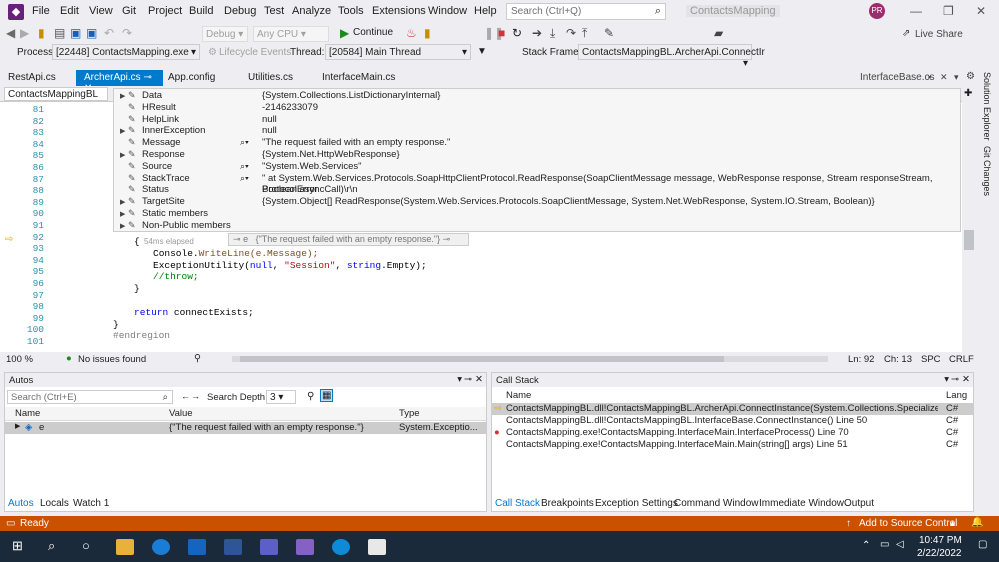 This screenshot has width=999, height=562. What do you see at coordinates (173, 130) in the screenshot?
I see `datatip-property-name: InnerException` at bounding box center [173, 130].